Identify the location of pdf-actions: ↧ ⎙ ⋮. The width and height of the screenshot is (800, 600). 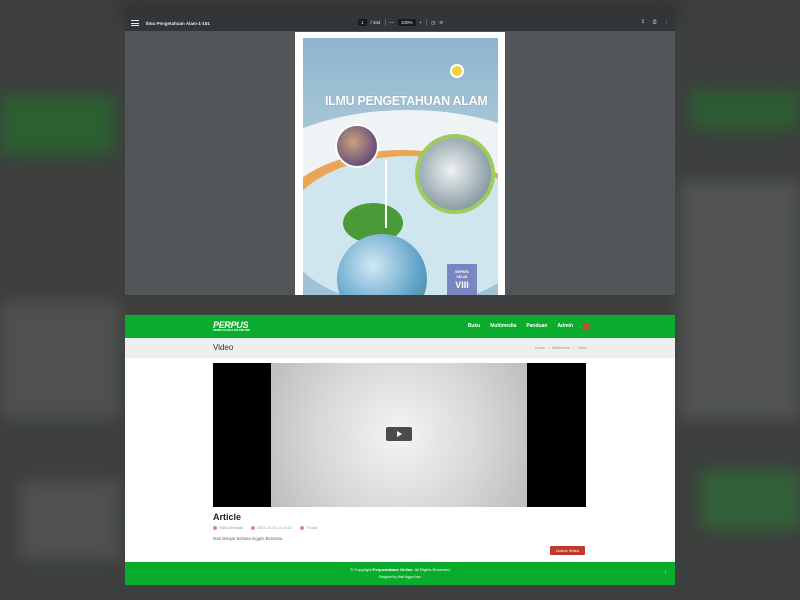
(655, 22).